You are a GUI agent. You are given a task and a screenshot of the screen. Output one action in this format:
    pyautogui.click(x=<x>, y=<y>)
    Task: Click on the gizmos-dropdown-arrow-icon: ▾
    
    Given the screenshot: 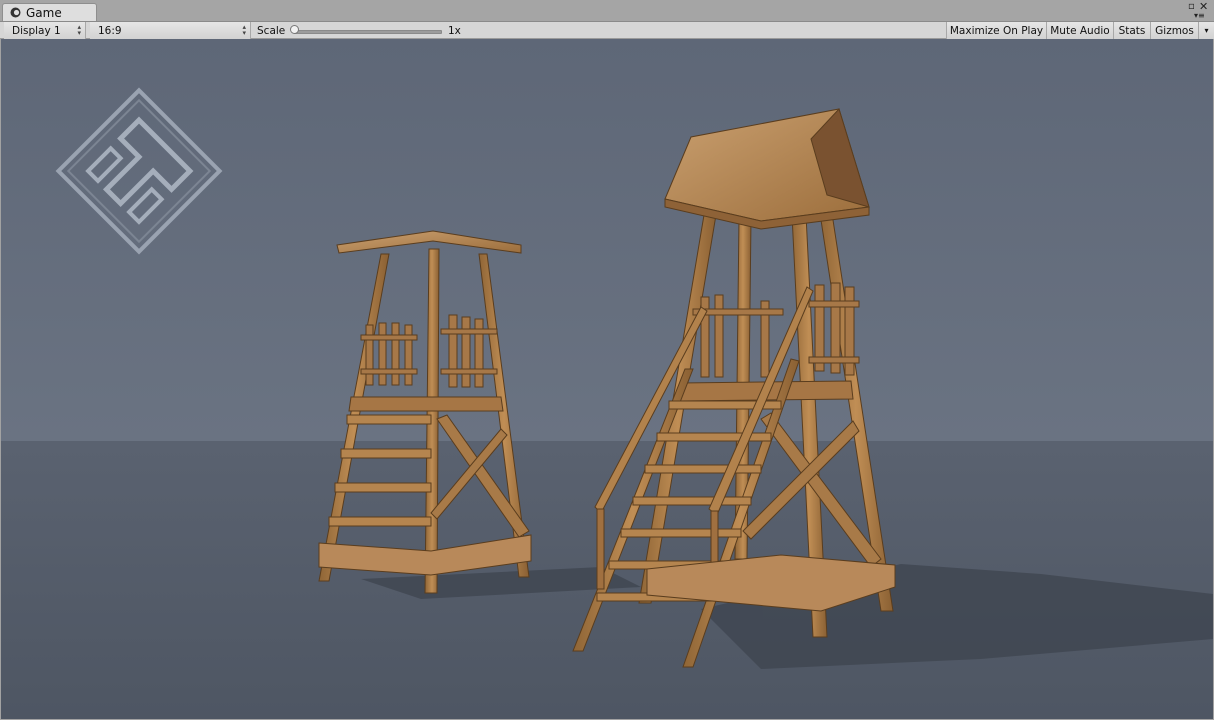 What is the action you would take?
    pyautogui.click(x=1206, y=30)
    